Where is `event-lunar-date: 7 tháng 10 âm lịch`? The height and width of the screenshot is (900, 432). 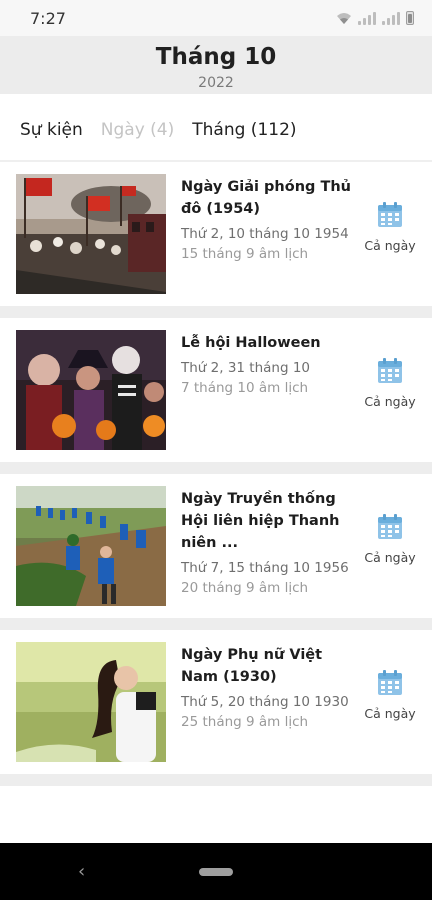
event-lunar-date: 7 tháng 10 âm lịch is located at coordinates (245, 388).